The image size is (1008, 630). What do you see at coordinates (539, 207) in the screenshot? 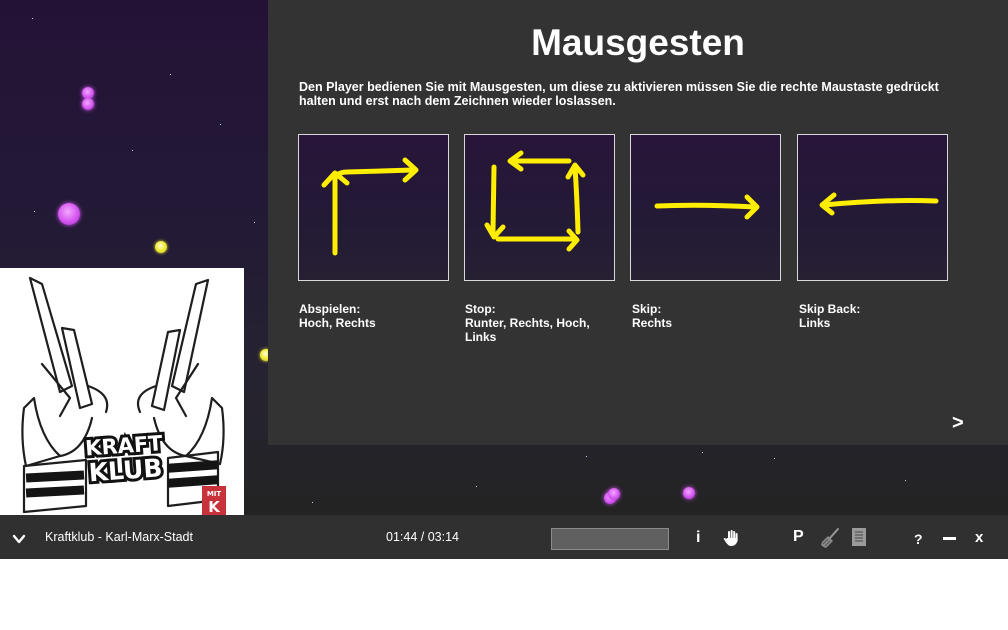
I see `gesture-diagram-stop` at bounding box center [539, 207].